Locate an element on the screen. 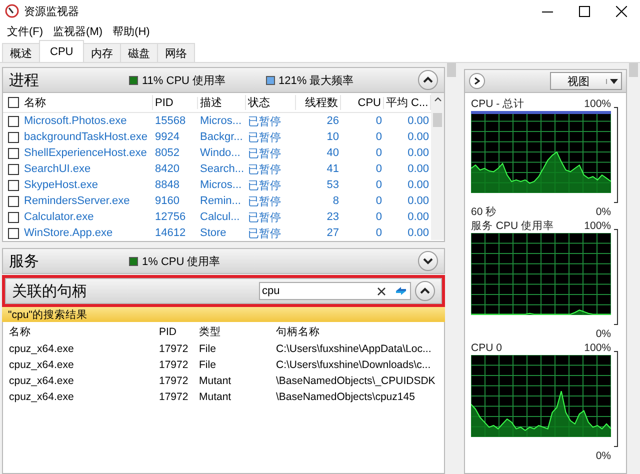  column-header: 描述 is located at coordinates (222, 102).